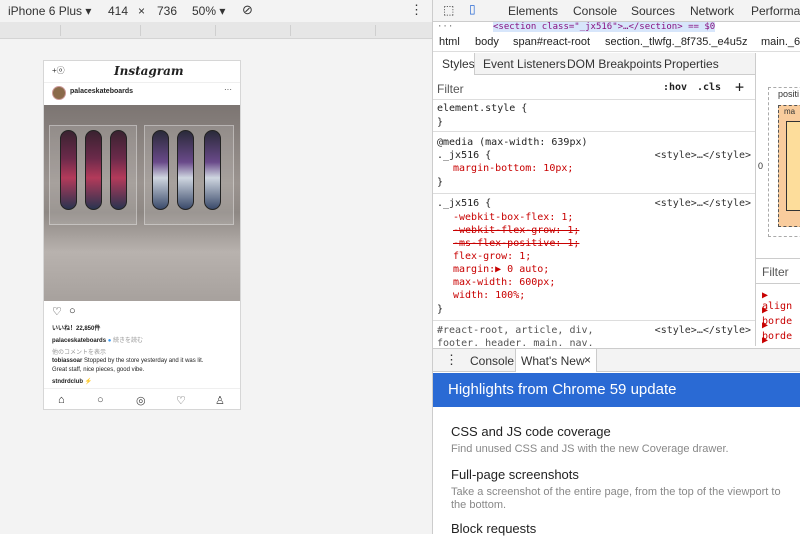  Describe the element at coordinates (204, 11) in the screenshot. I see `zoom-value: 50%` at that location.